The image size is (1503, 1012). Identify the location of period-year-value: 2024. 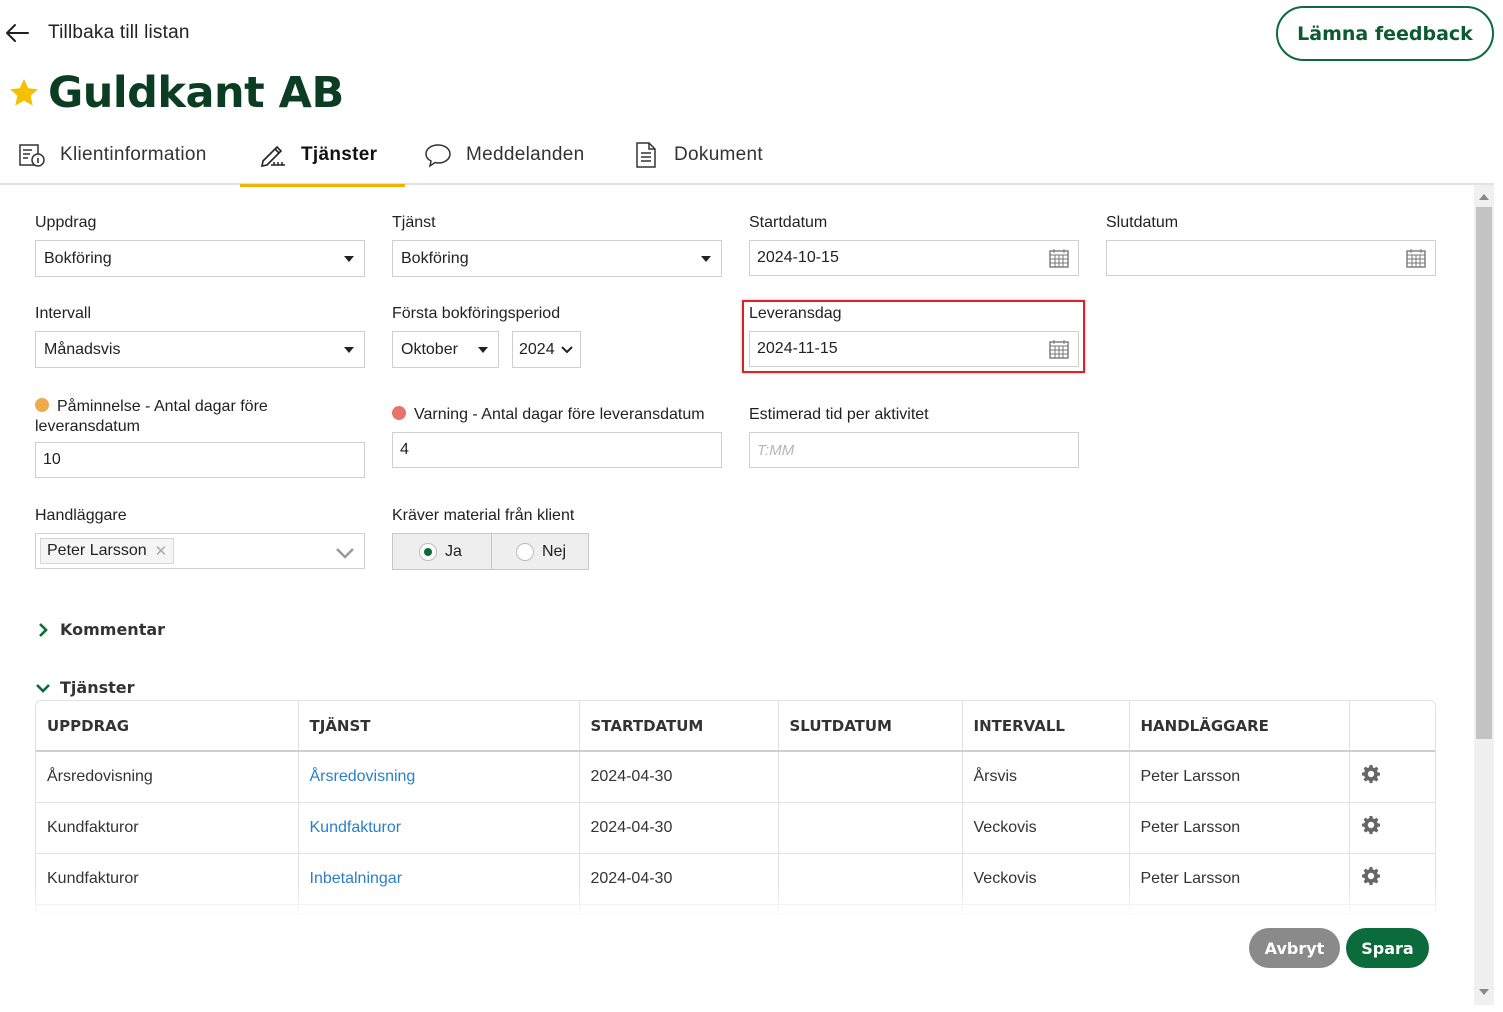
(537, 349).